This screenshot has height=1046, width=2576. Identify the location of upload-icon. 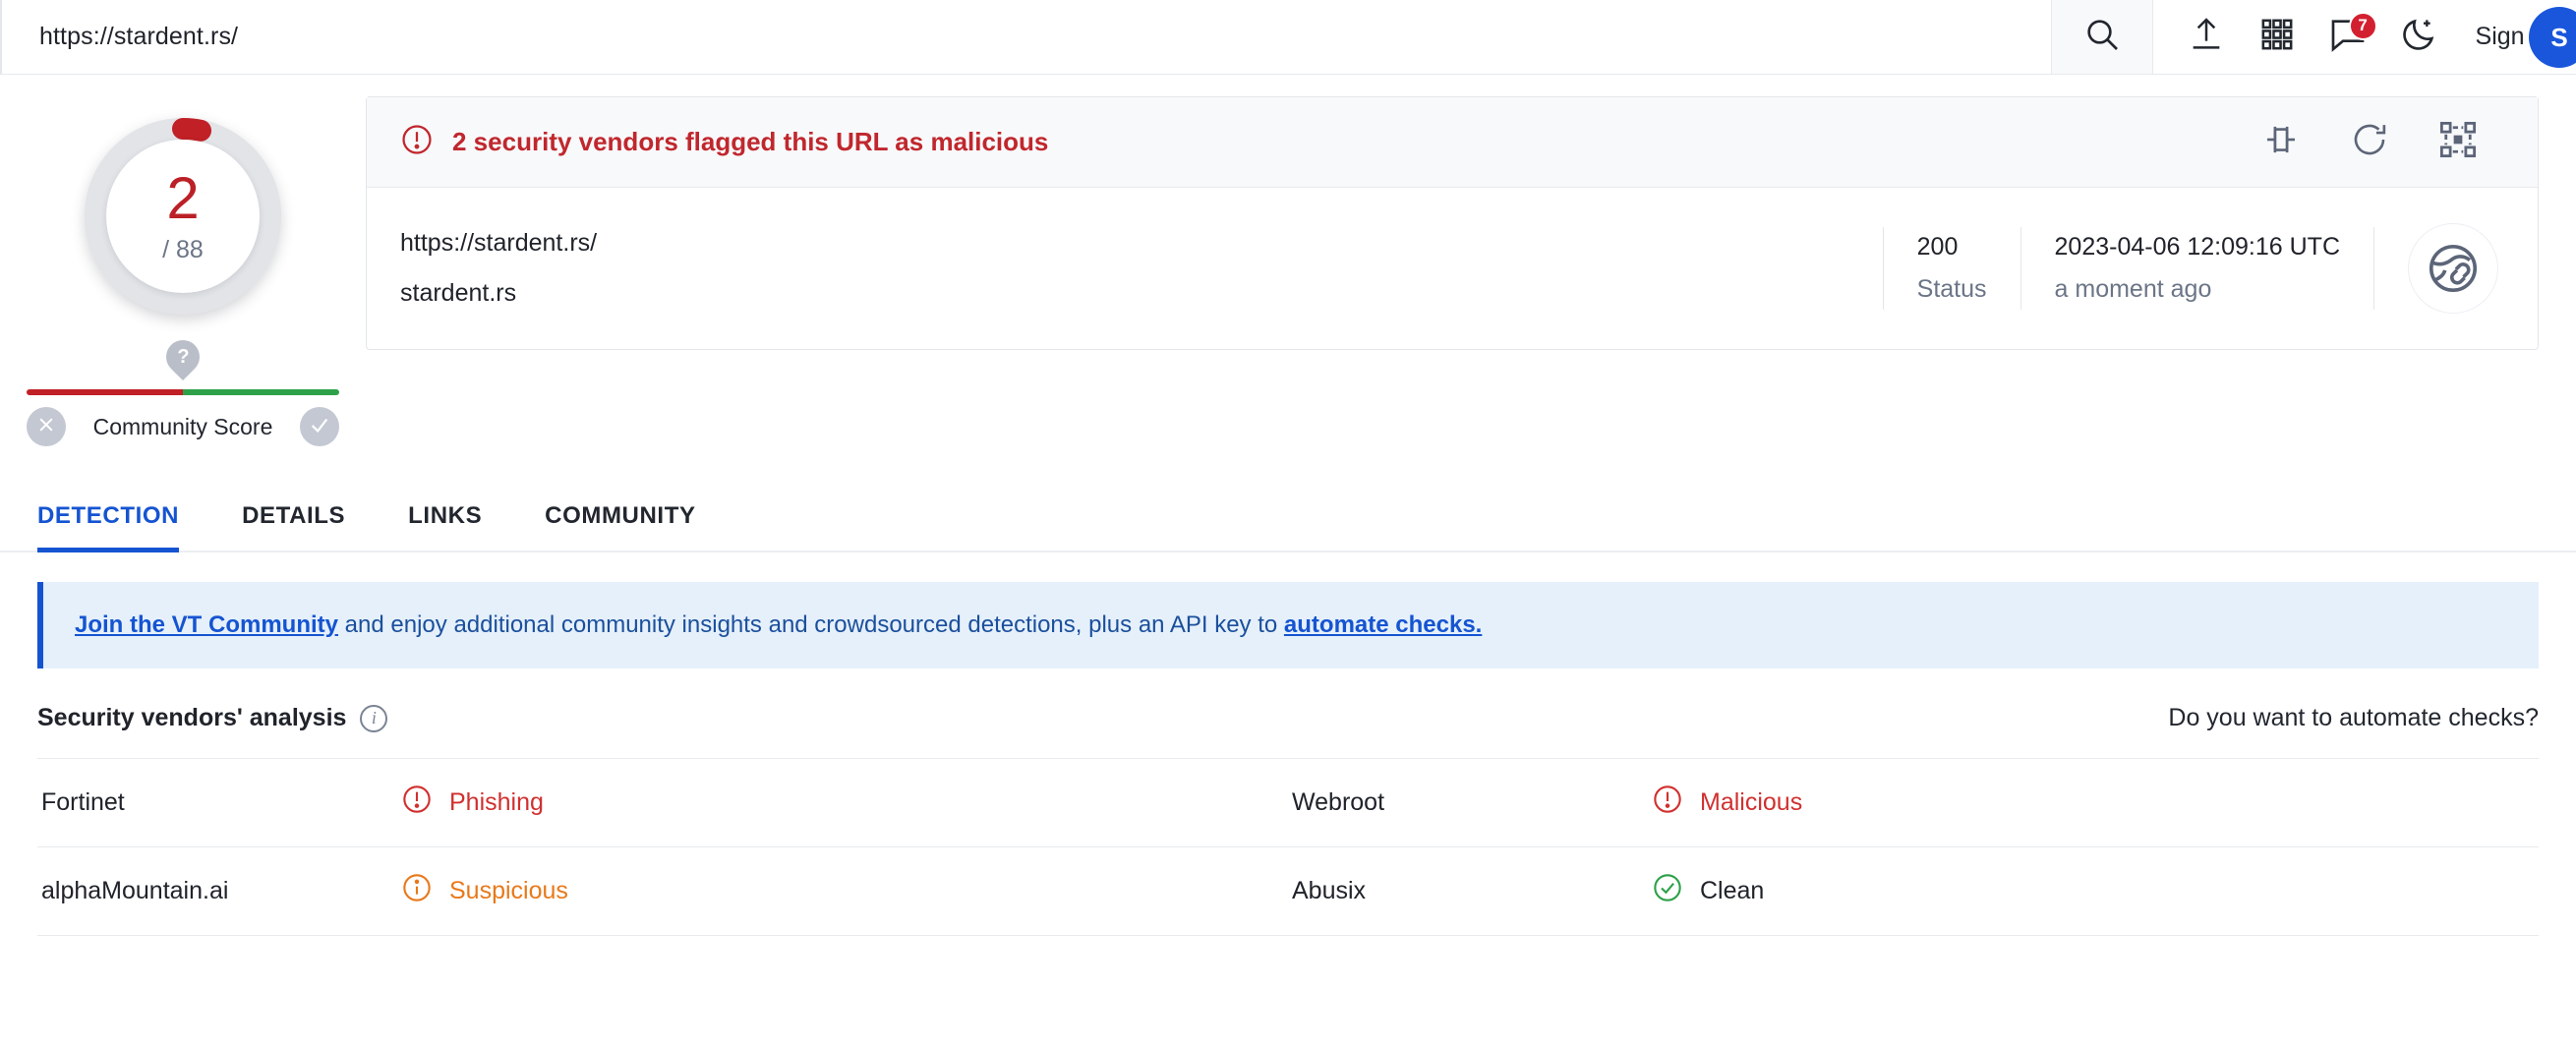
(2206, 37).